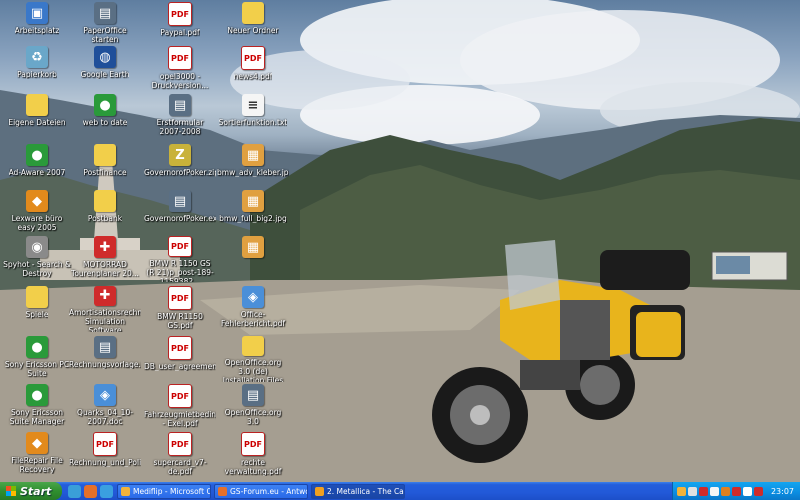  Describe the element at coordinates (714, 491) in the screenshot. I see `volume-icon` at that location.